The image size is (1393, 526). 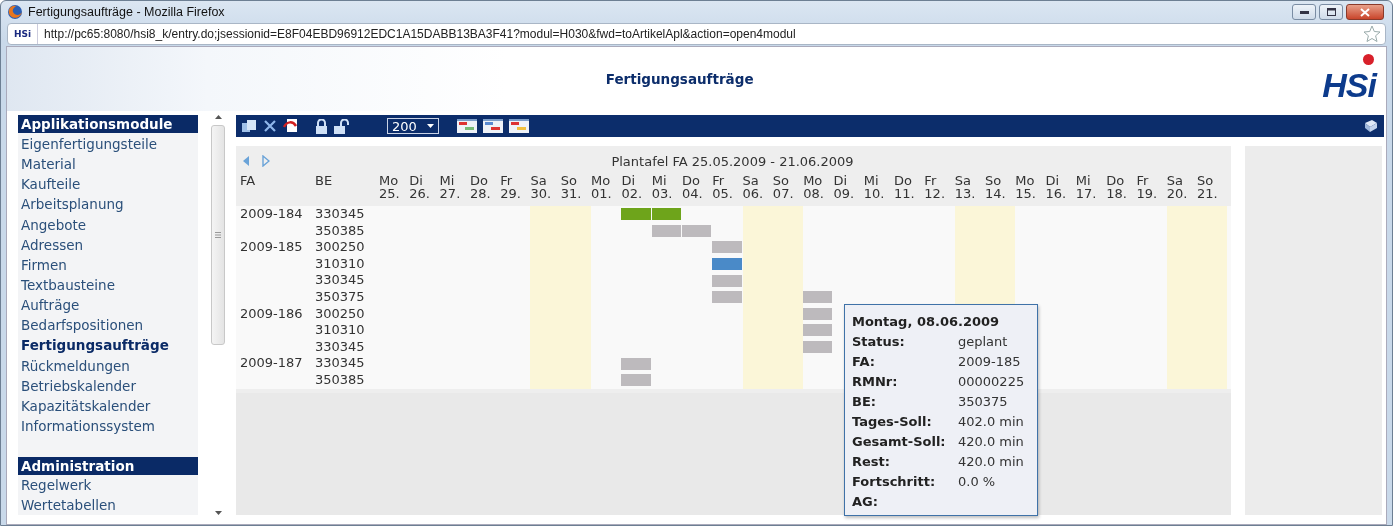 What do you see at coordinates (108, 264) in the screenshot?
I see `nav-item: Firmen` at bounding box center [108, 264].